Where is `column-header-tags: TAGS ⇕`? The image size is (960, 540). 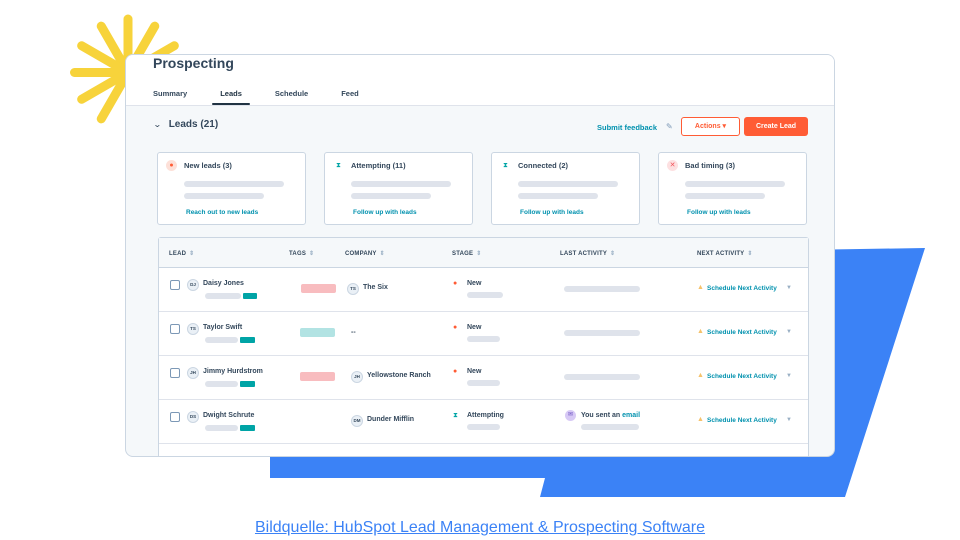 column-header-tags: TAGS ⇕ is located at coordinates (301, 253).